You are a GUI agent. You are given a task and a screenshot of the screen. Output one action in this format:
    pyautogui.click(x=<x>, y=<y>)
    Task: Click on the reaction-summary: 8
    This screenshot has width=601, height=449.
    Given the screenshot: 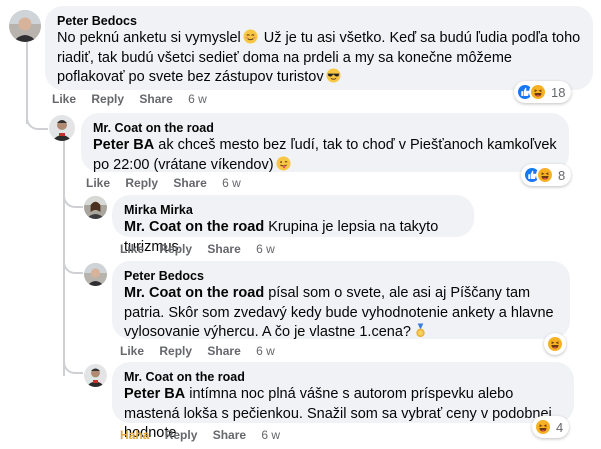 What is the action you would take?
    pyautogui.click(x=546, y=175)
    